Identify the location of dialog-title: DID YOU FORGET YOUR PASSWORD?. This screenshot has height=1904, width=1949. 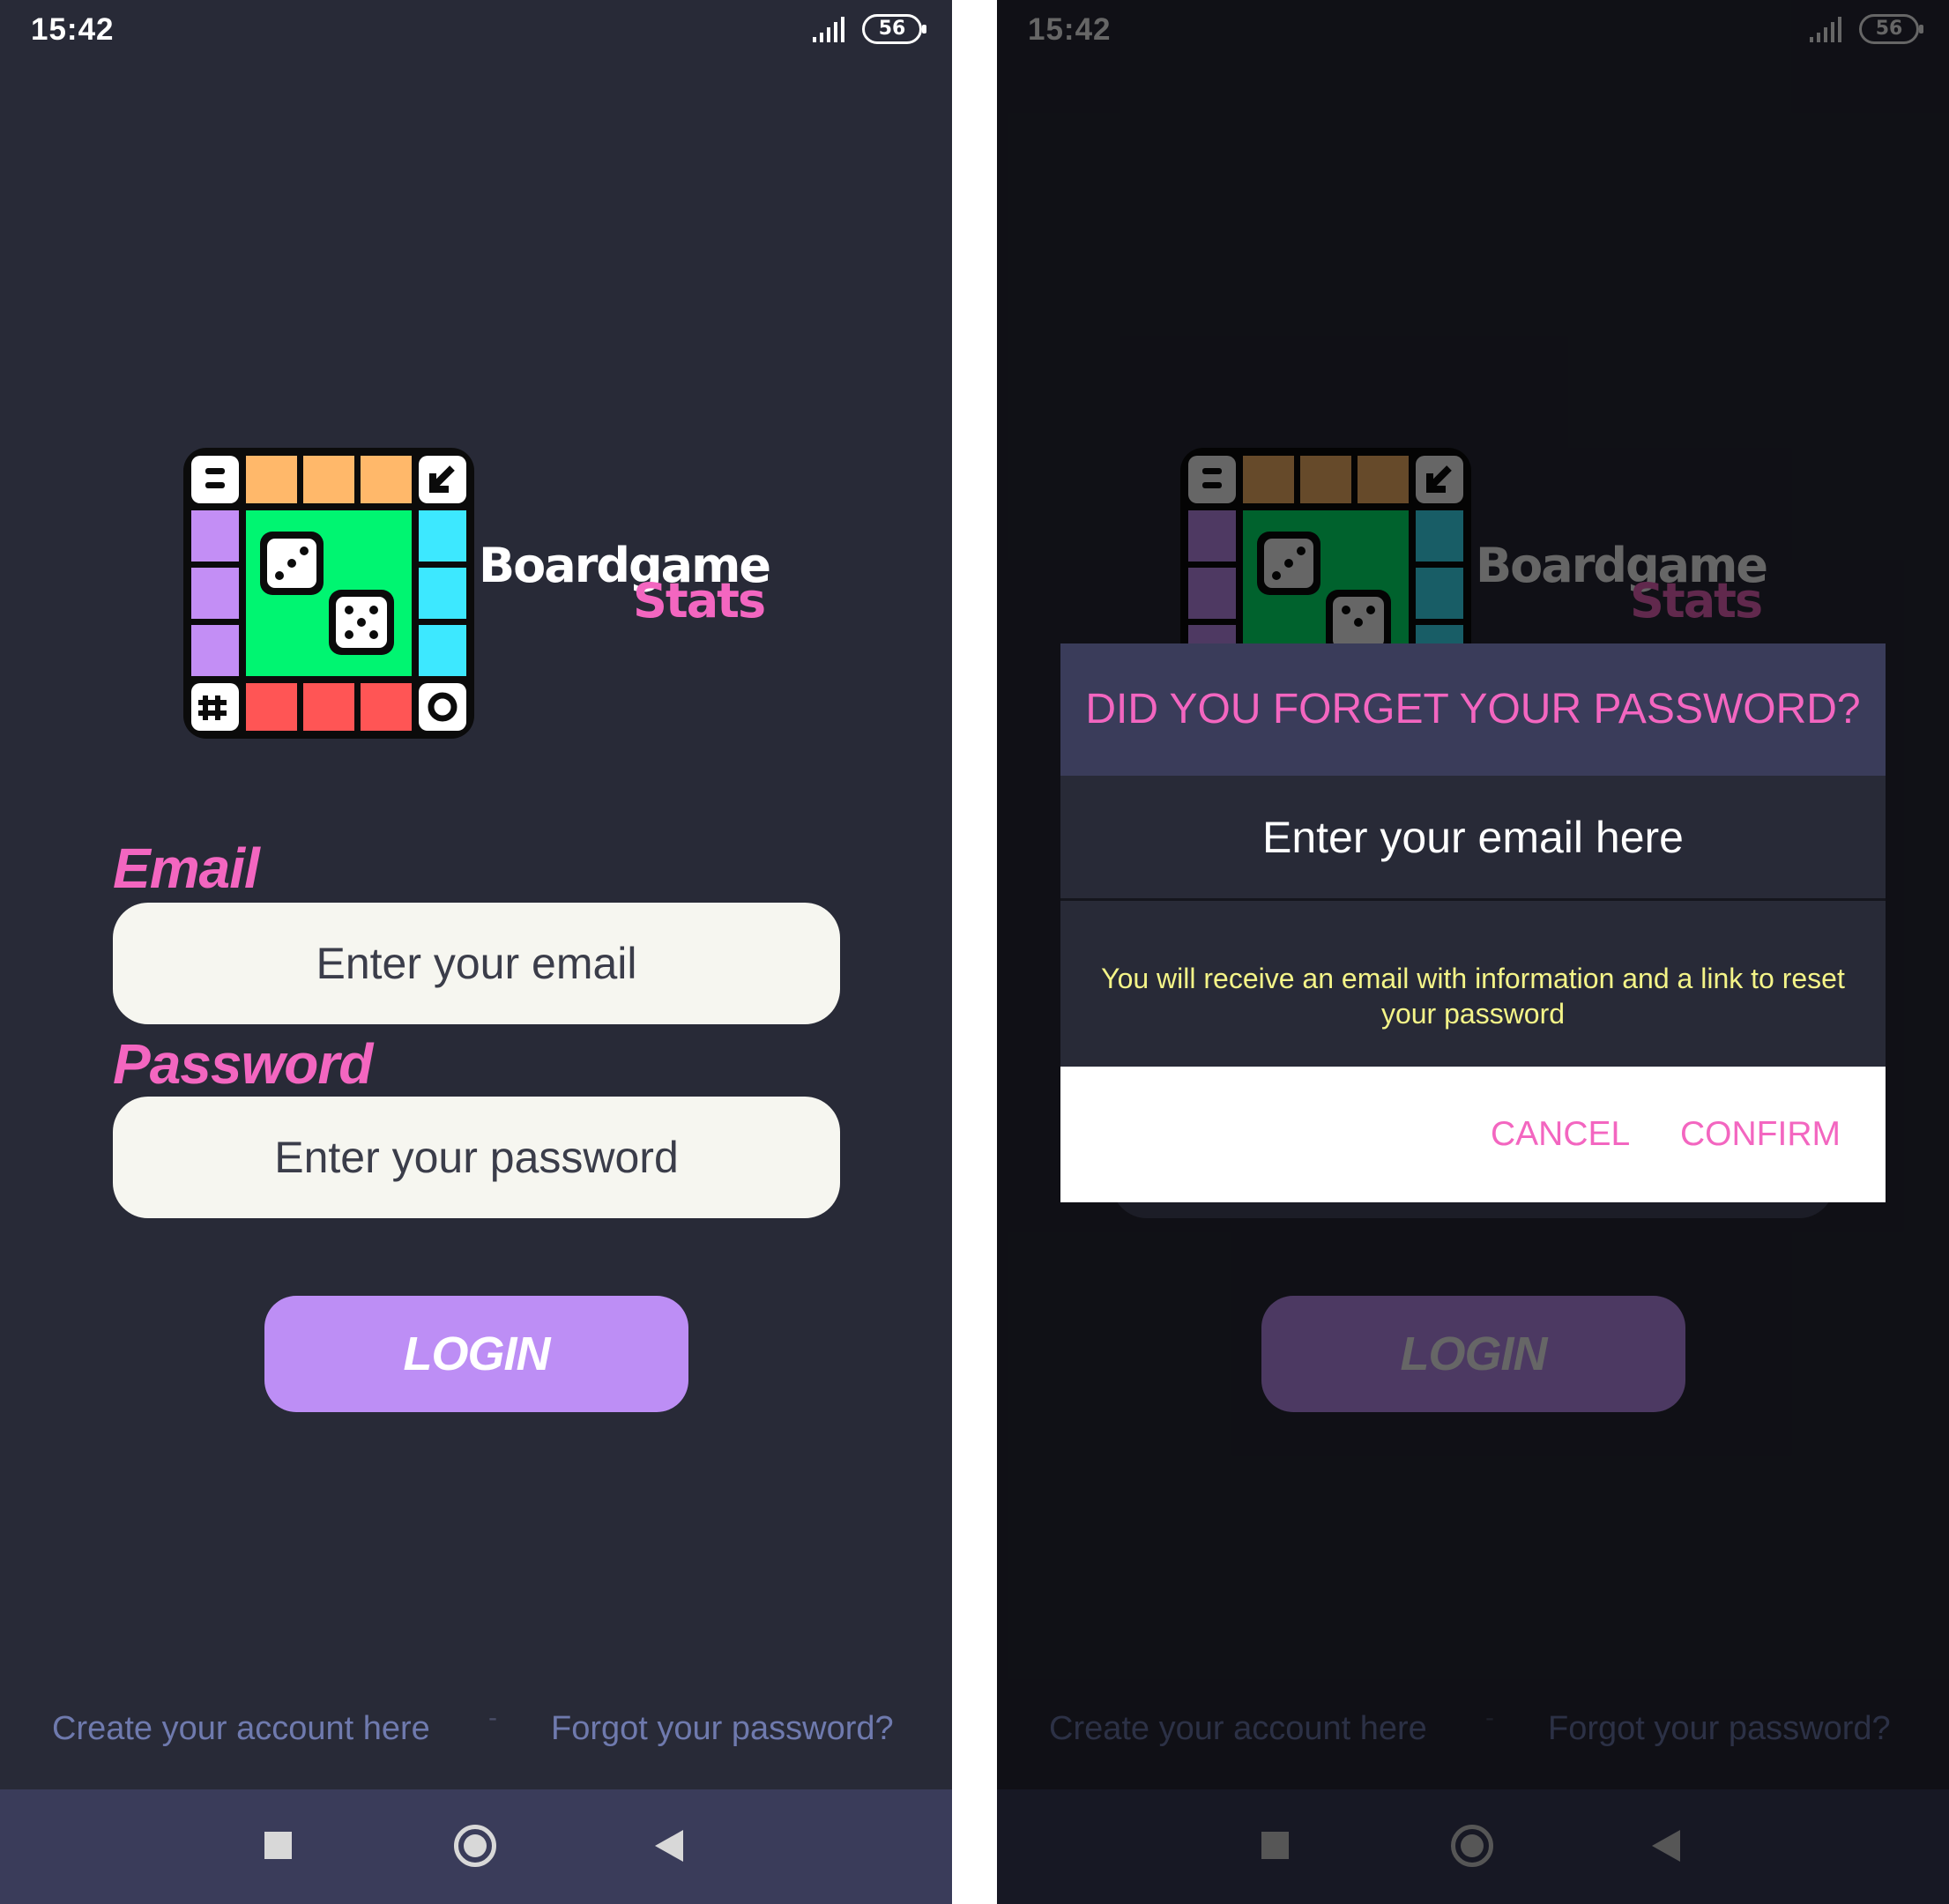
(1473, 710).